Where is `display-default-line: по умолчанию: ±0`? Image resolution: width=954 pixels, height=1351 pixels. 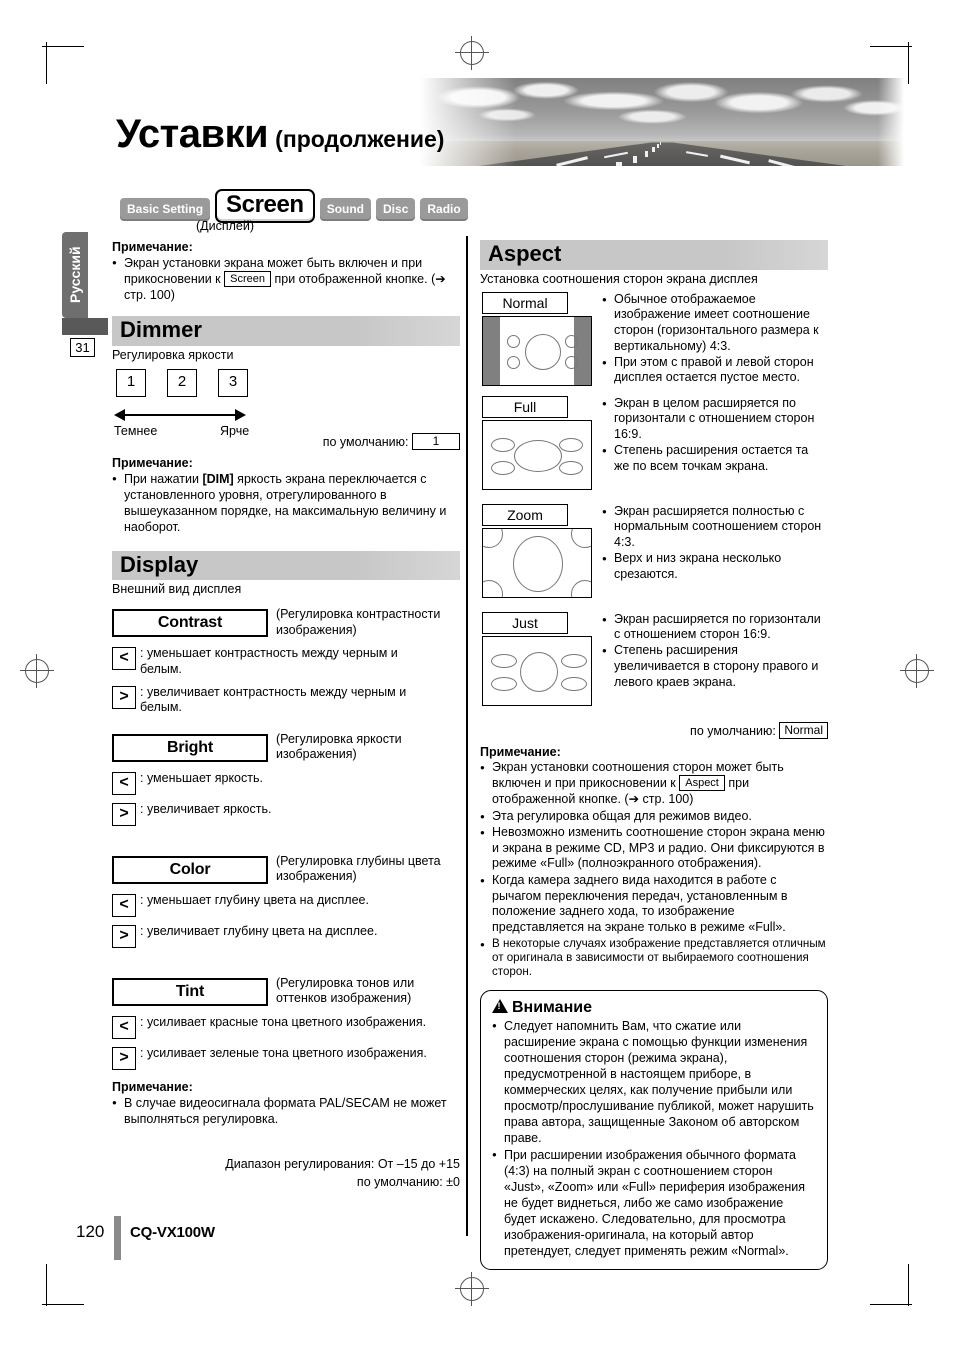 display-default-line: по умолчанию: ±0 is located at coordinates (408, 1182).